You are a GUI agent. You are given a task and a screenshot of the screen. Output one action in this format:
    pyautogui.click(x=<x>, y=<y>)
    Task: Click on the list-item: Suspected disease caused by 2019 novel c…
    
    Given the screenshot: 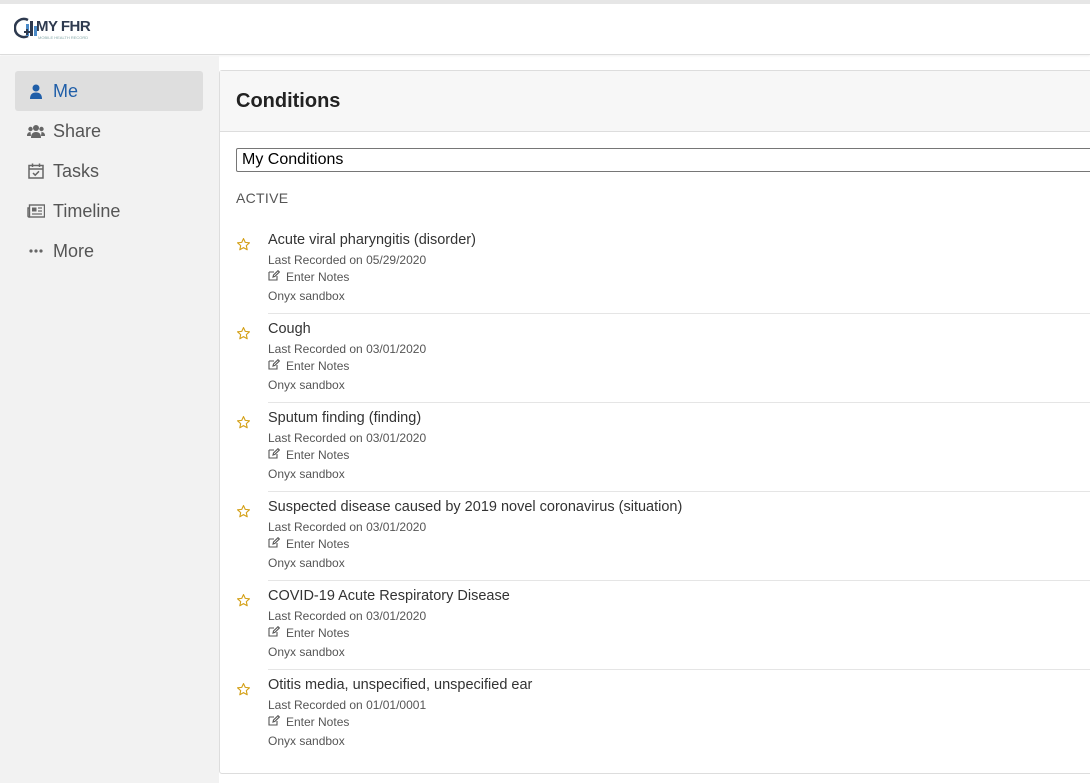 What is the action you would take?
    pyautogui.click(x=663, y=536)
    